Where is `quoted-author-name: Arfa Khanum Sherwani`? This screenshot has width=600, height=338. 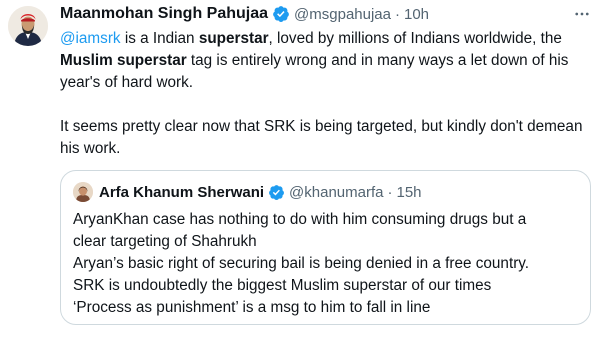
quoted-author-name: Arfa Khanum Sherwani is located at coordinates (181, 192).